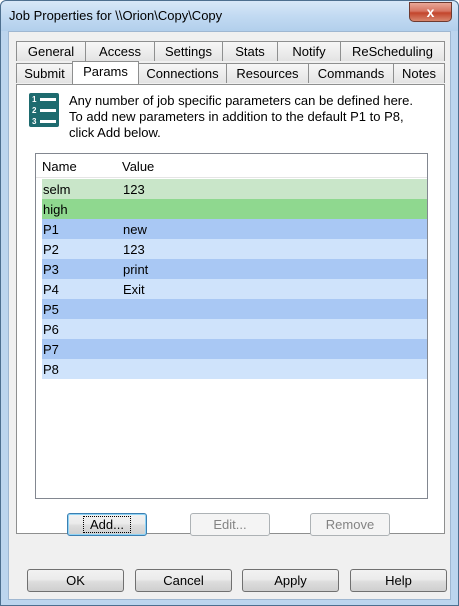 This screenshot has height=606, width=459. What do you see at coordinates (183, 580) in the screenshot?
I see `cancel-button: Cancel` at bounding box center [183, 580].